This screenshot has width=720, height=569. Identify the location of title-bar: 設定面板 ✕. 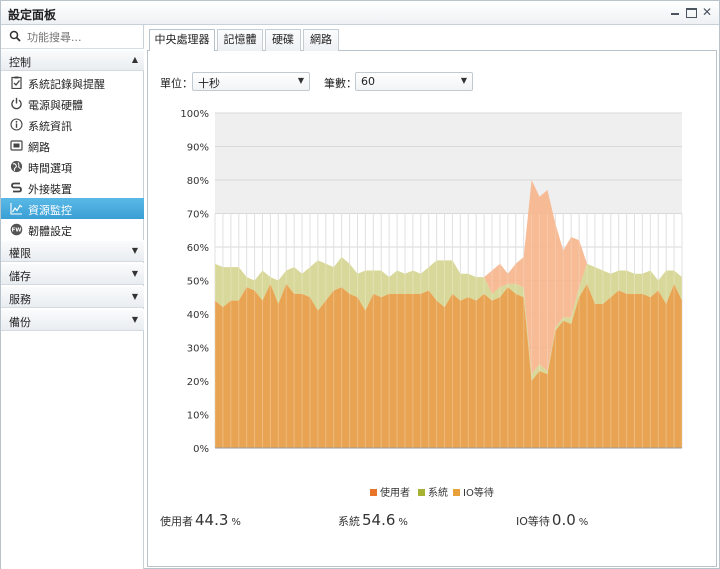
(360, 13).